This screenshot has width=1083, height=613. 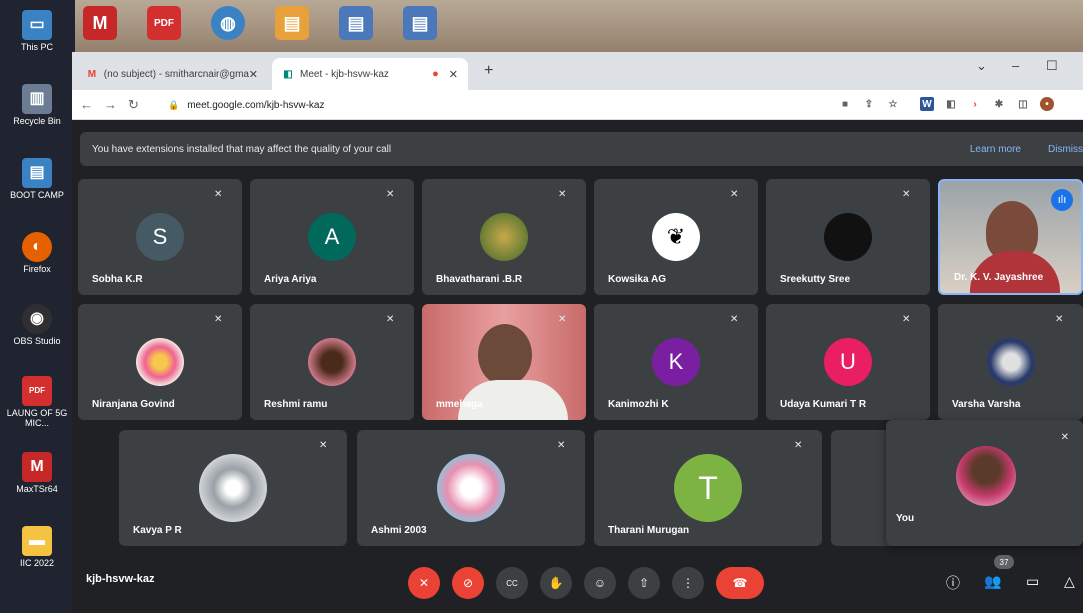 What do you see at coordinates (1062, 200) in the screenshot?
I see `speaking-indicator-icon: ılı` at bounding box center [1062, 200].